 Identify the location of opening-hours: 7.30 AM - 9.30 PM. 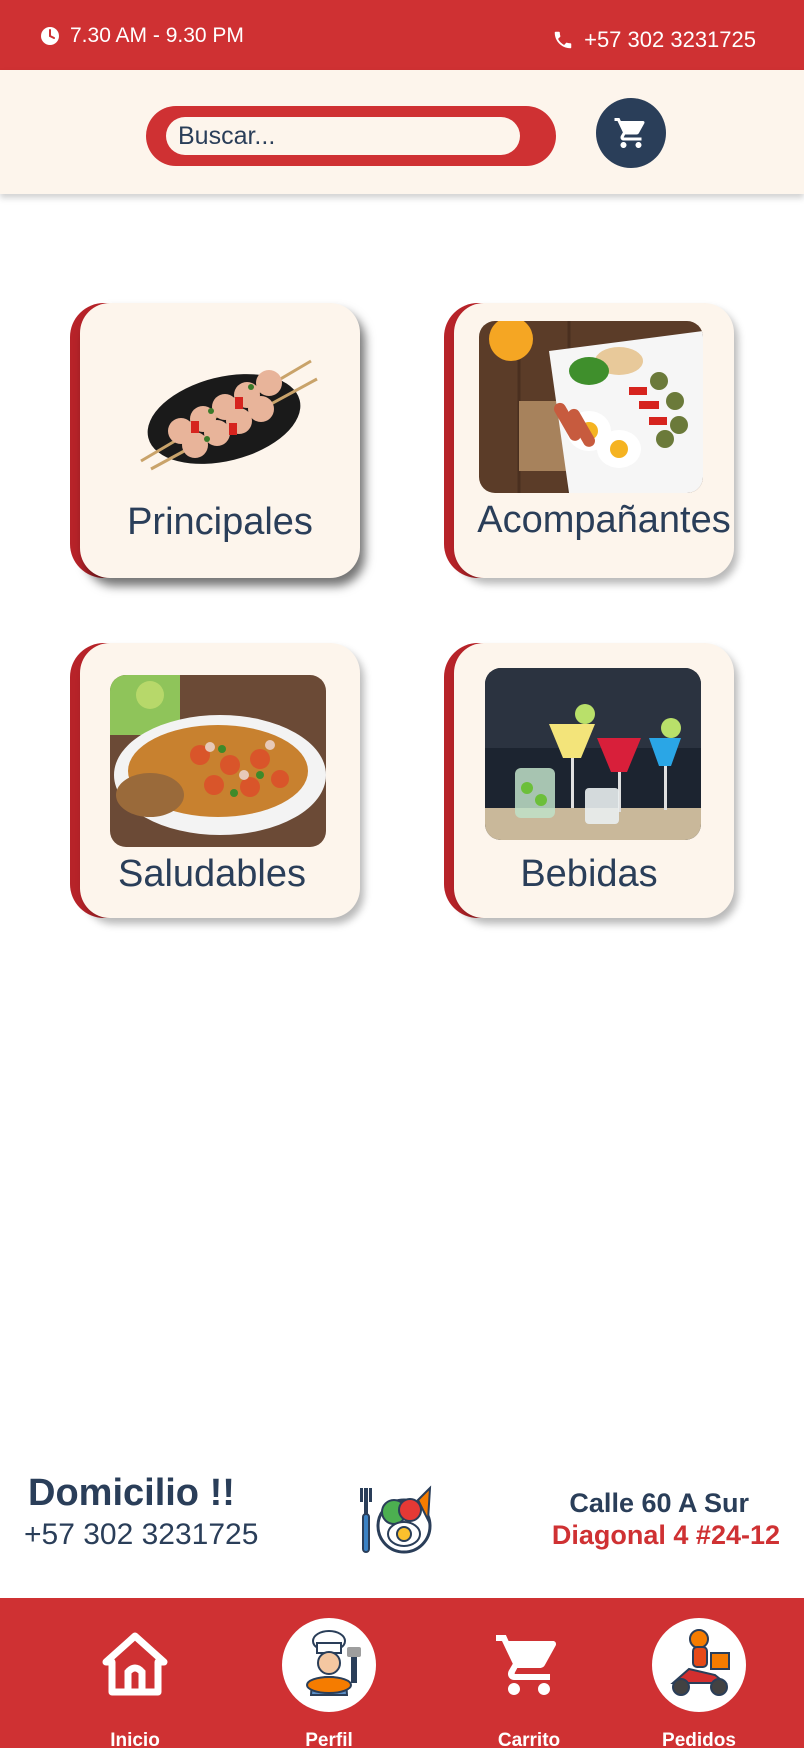
(142, 36).